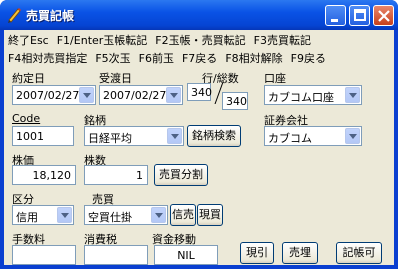  I want to click on minimize-button, so click(335, 15).